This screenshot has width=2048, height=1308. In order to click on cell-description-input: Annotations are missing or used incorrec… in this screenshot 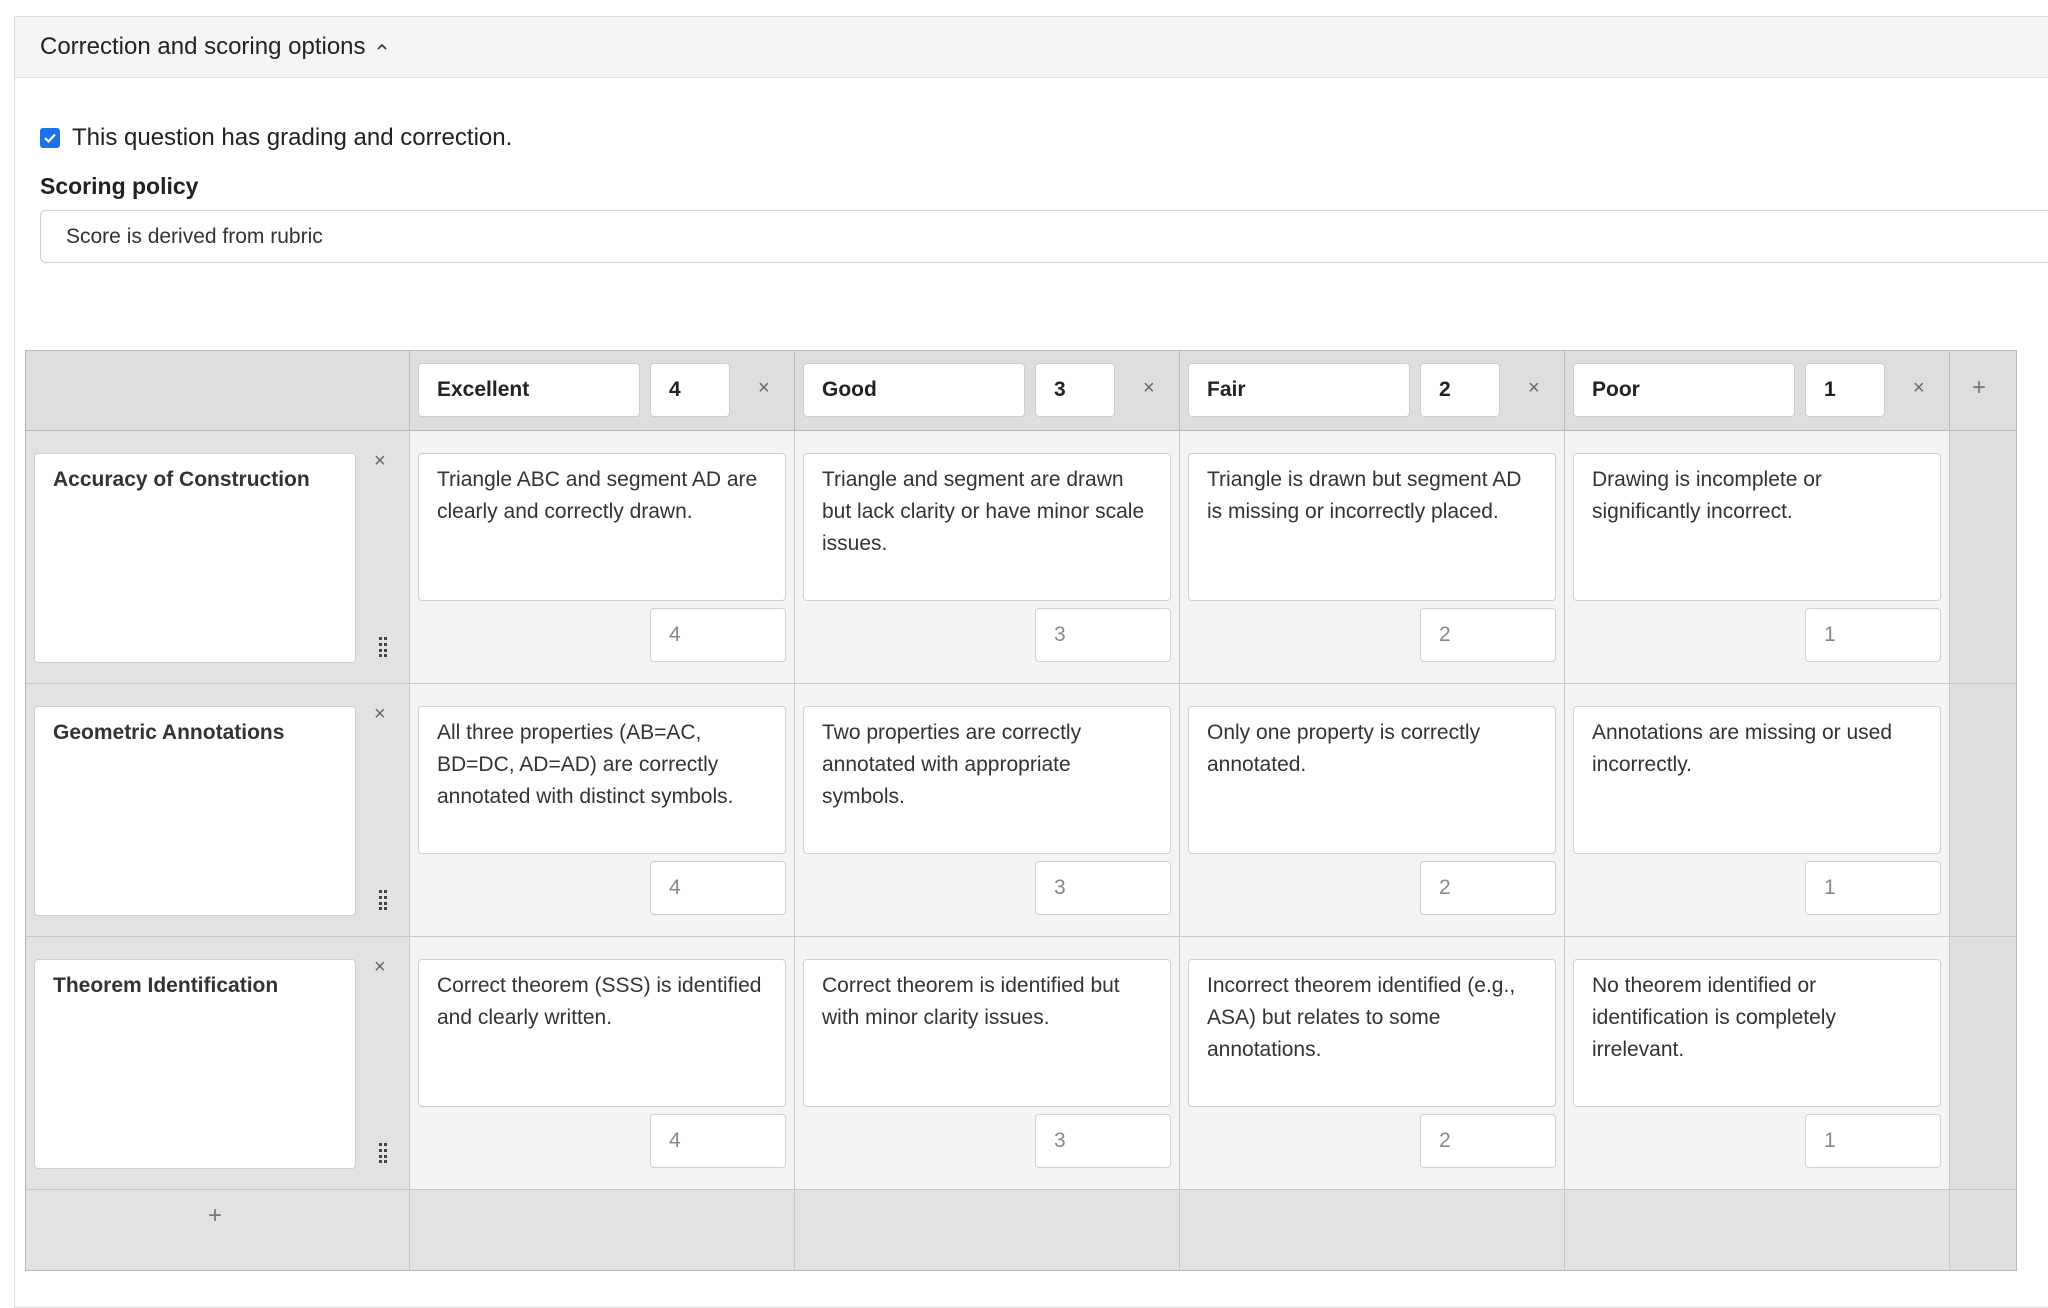, I will do `click(1757, 780)`.